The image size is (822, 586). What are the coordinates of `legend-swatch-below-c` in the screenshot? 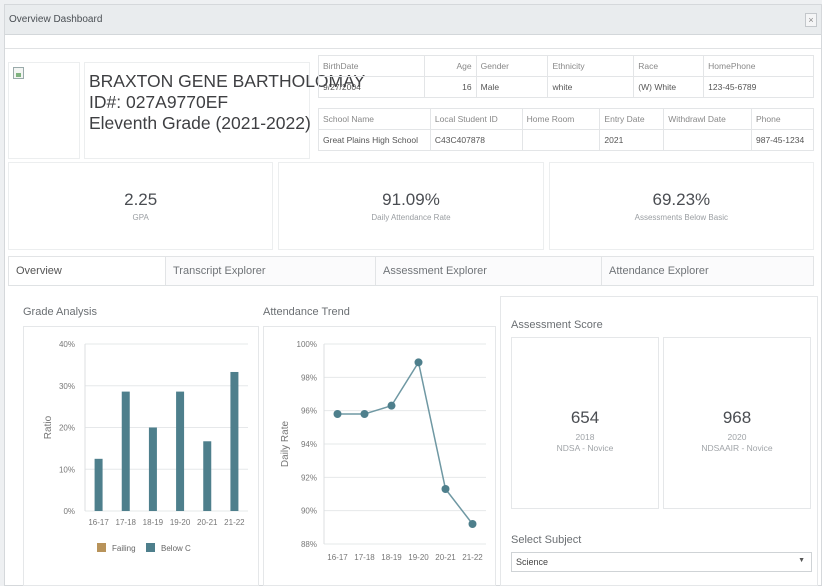 It's located at (150, 547).